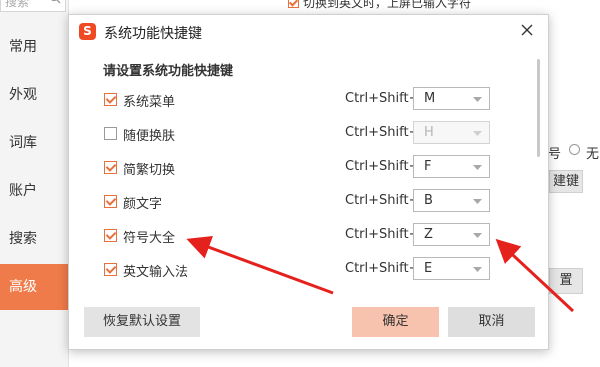 This screenshot has height=367, width=600. I want to click on key-value: H, so click(429, 132).